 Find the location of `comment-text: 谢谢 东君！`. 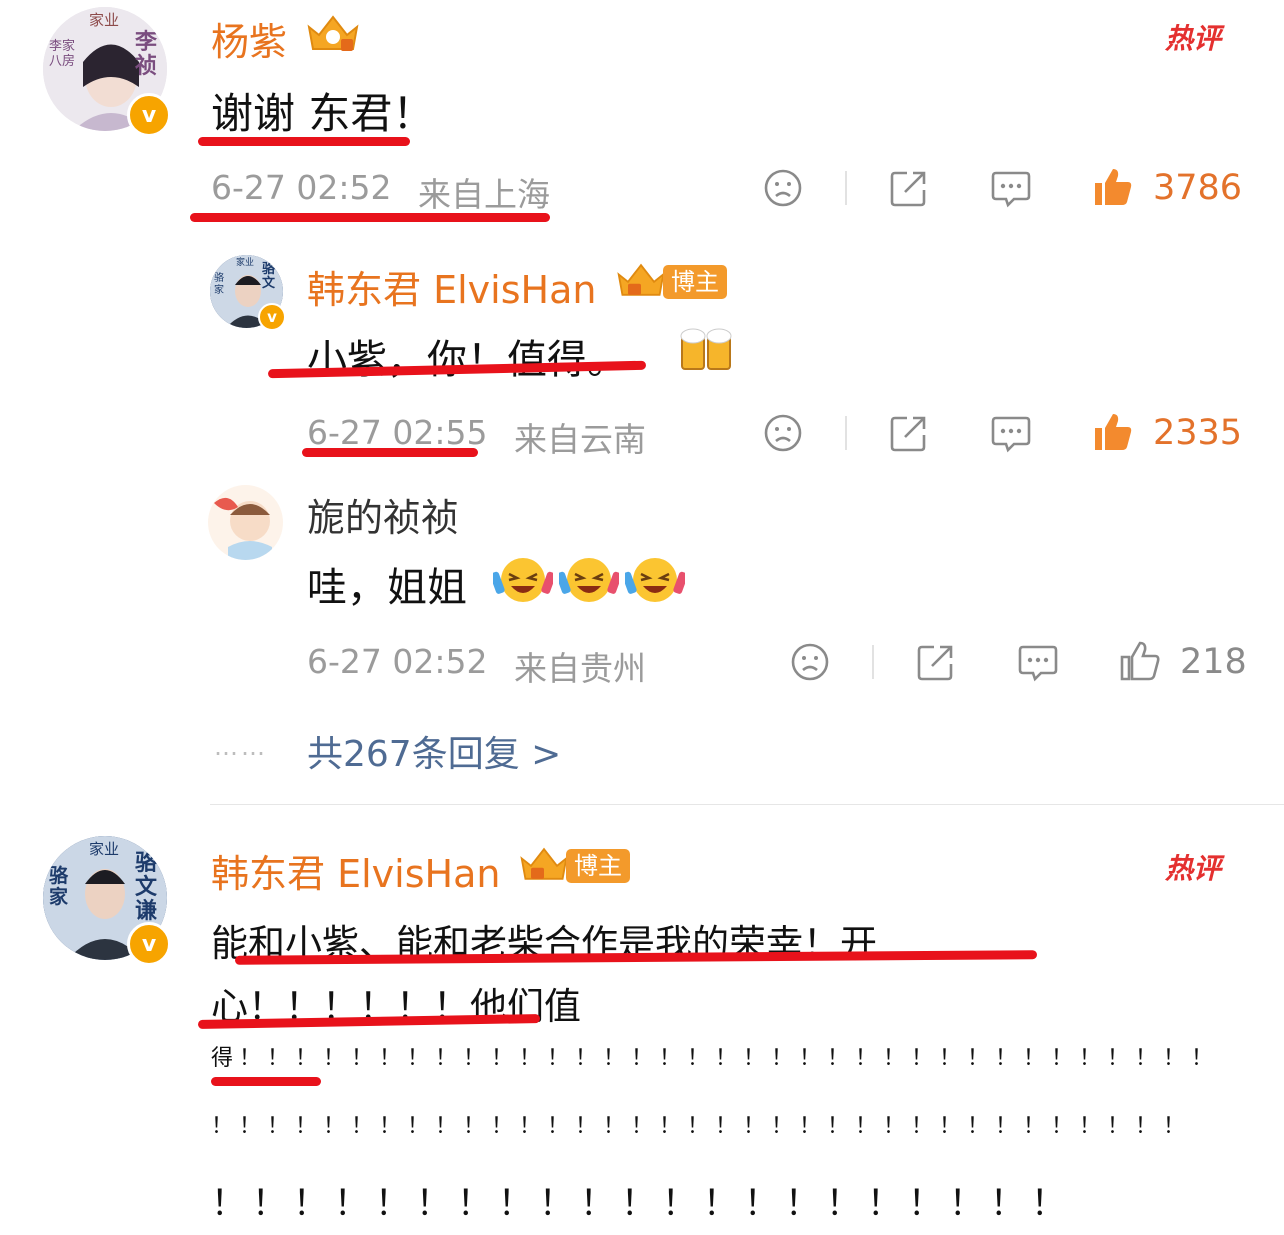

comment-text: 谢谢 东君！ is located at coordinates (323, 113).